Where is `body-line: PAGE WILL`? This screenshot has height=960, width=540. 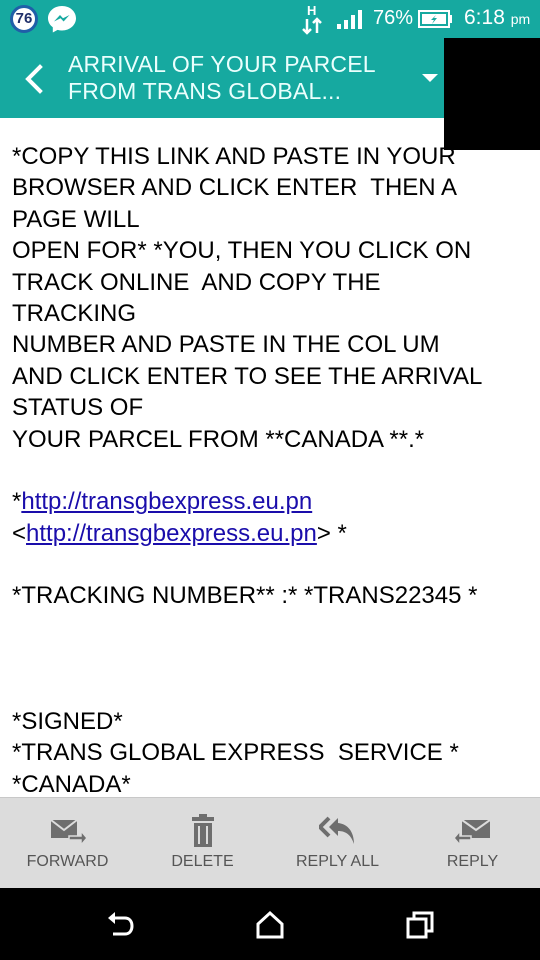 body-line: PAGE WILL is located at coordinates (76, 219).